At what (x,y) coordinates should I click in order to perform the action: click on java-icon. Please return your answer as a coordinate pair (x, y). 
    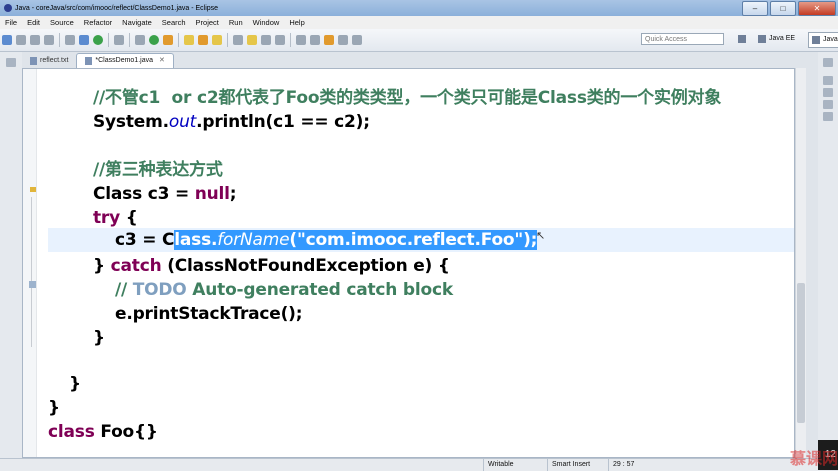
    Looking at the image, I should click on (816, 40).